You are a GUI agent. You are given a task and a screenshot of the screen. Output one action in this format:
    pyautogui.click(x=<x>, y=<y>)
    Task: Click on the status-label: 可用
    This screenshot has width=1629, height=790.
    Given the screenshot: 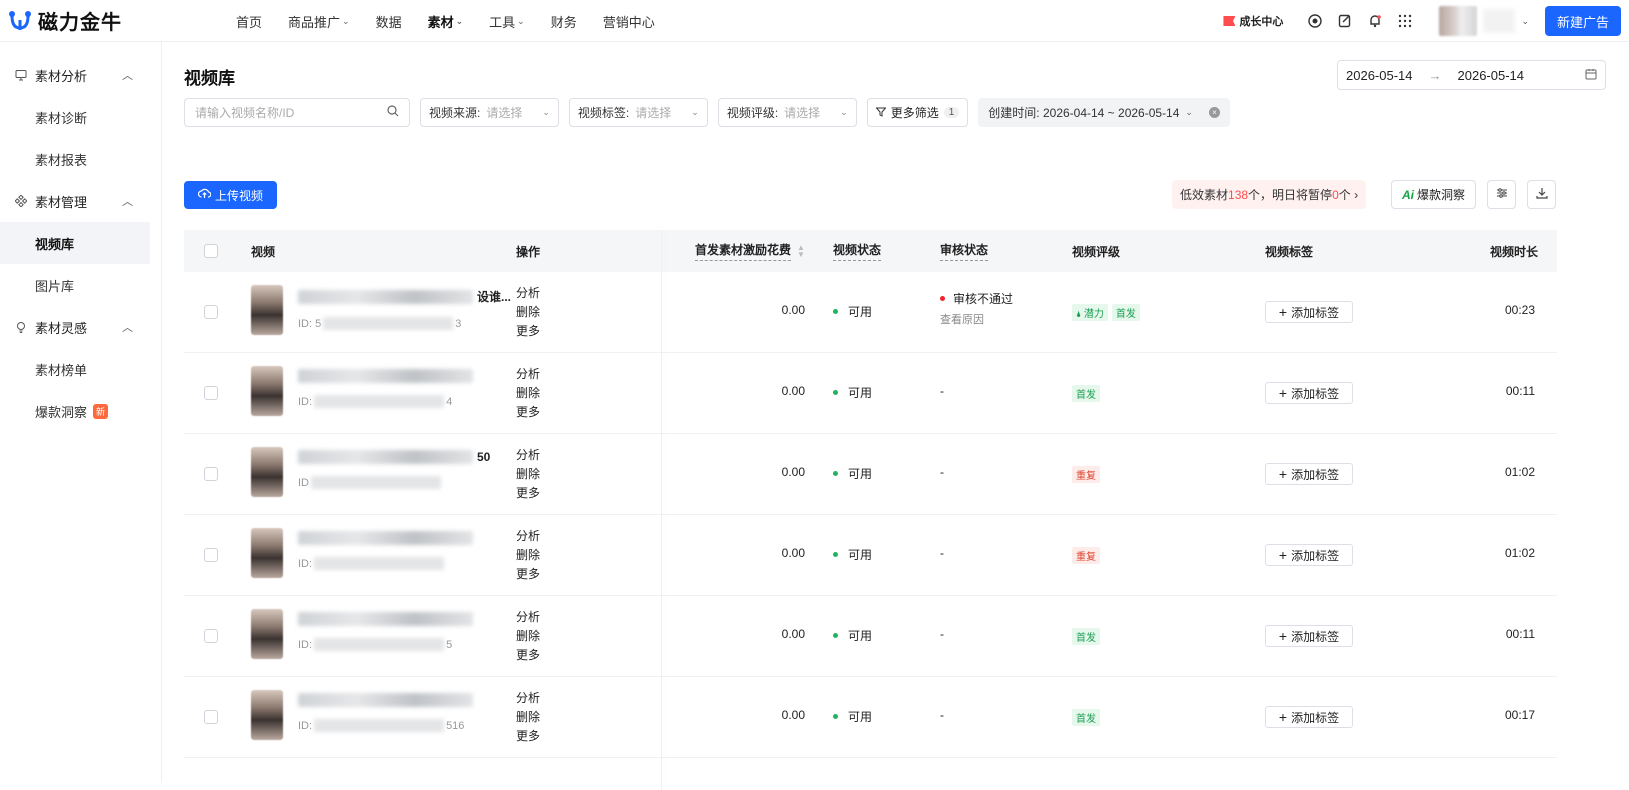 What is the action you would take?
    pyautogui.click(x=860, y=717)
    